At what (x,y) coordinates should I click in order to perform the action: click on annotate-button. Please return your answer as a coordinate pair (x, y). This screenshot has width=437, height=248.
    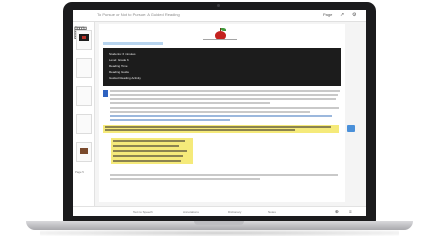
    Looking at the image, I should click on (351, 128).